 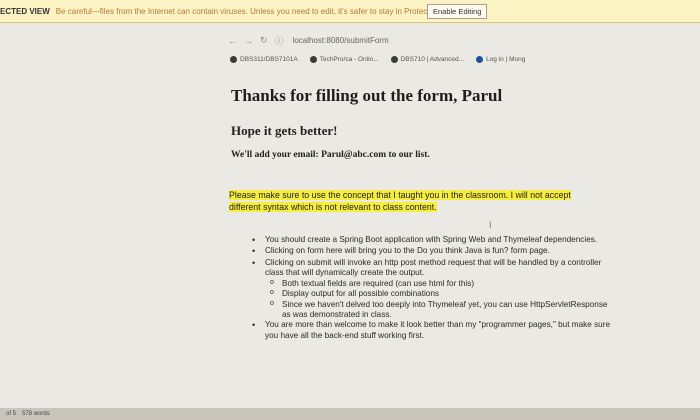 I want to click on mongodb-icon, so click(x=480, y=59).